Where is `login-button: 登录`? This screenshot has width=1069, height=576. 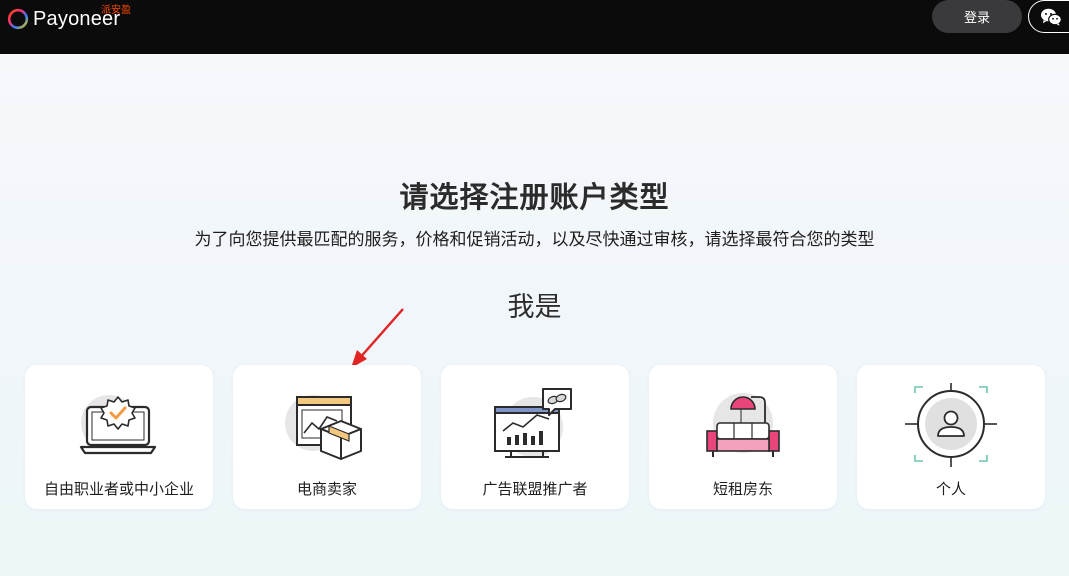 login-button: 登录 is located at coordinates (977, 16).